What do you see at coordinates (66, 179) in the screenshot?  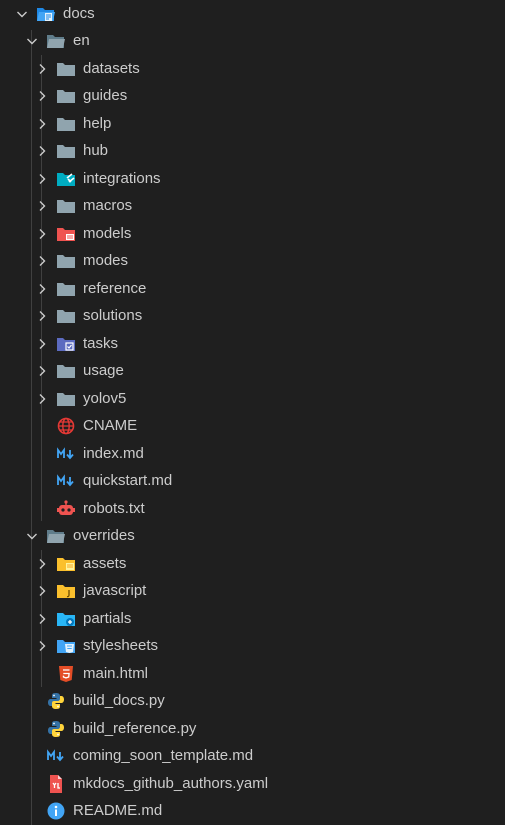 I see `integrations-folder-icon` at bounding box center [66, 179].